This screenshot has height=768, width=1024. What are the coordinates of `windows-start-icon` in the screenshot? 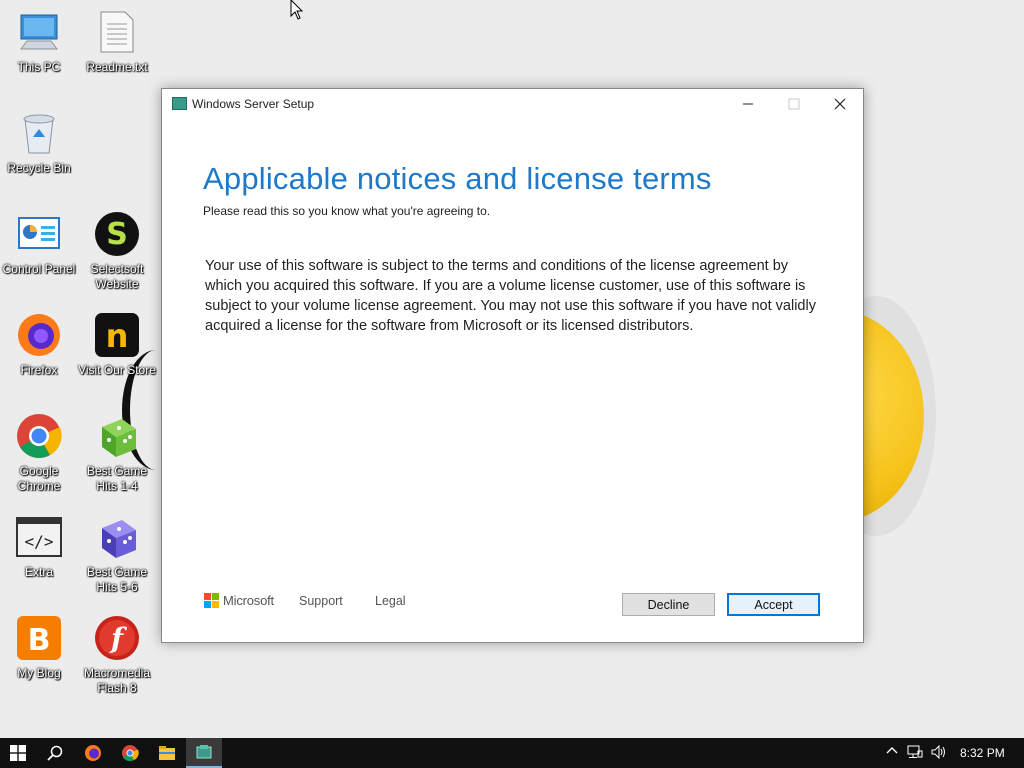 It's located at (18, 753).